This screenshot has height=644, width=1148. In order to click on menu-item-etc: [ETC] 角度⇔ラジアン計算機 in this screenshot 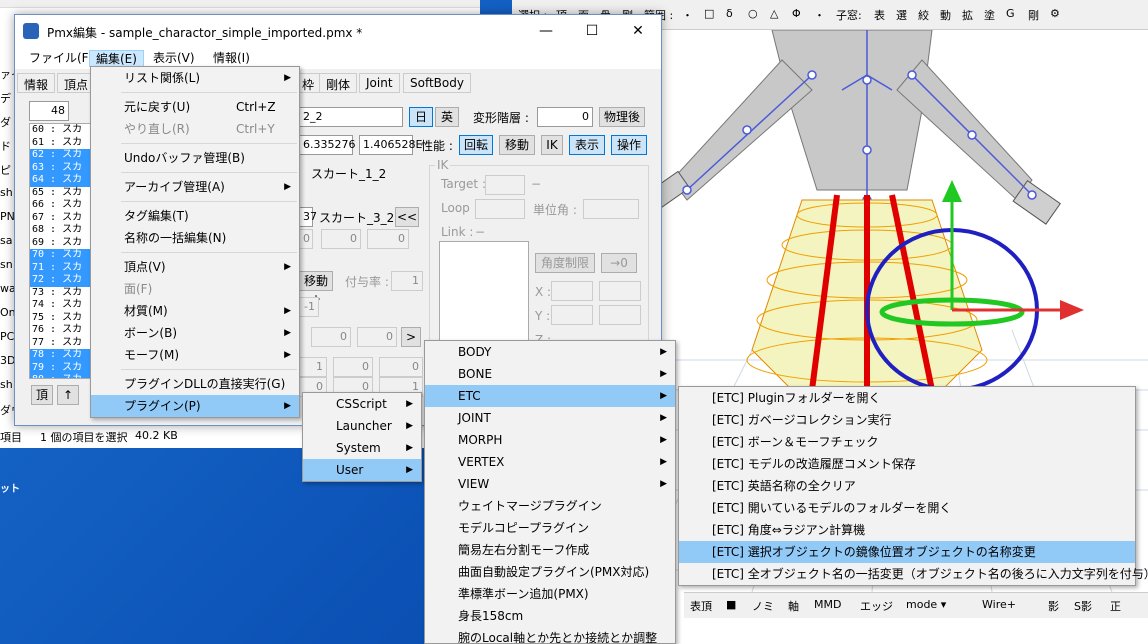, I will do `click(907, 530)`.